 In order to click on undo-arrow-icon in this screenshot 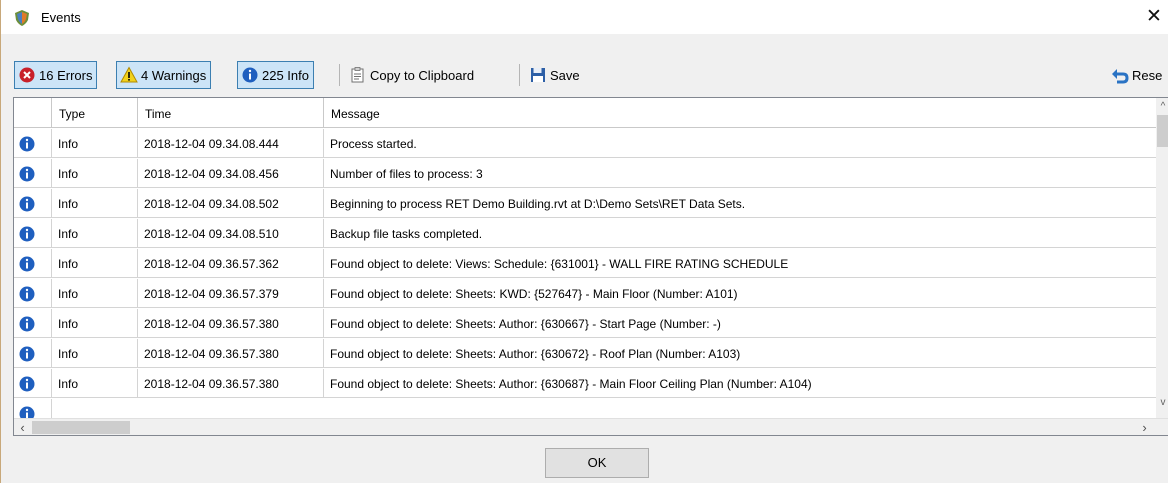, I will do `click(1120, 76)`.